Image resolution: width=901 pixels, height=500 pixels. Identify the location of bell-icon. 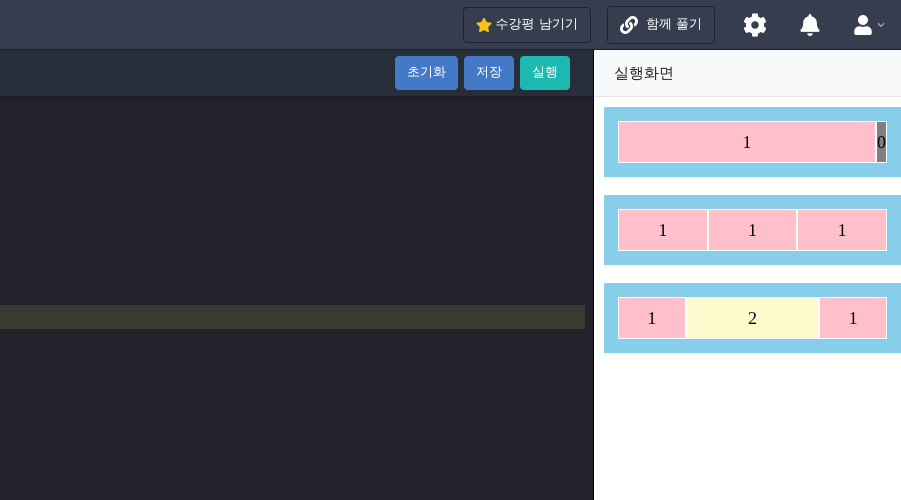
(810, 25).